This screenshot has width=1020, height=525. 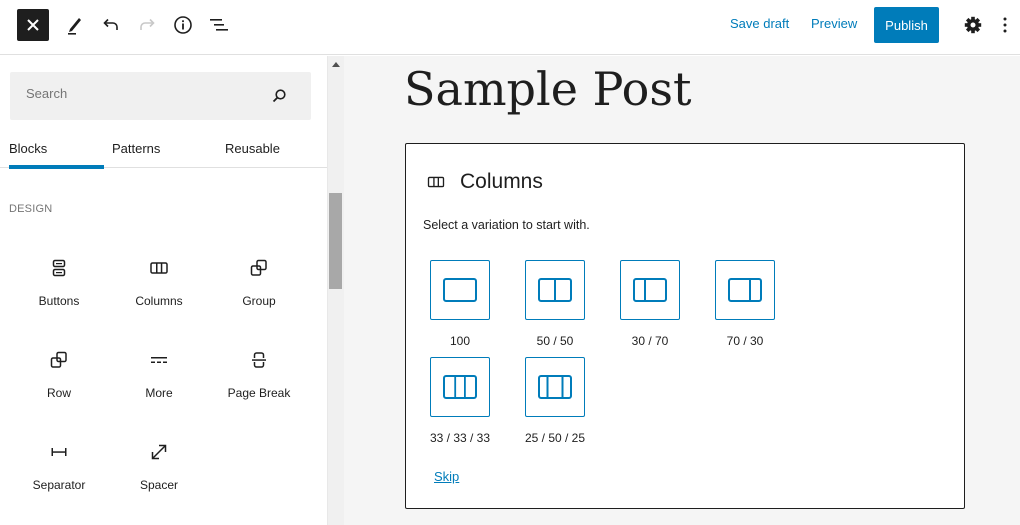 What do you see at coordinates (59, 476) in the screenshot?
I see `block-item-separator: Separator` at bounding box center [59, 476].